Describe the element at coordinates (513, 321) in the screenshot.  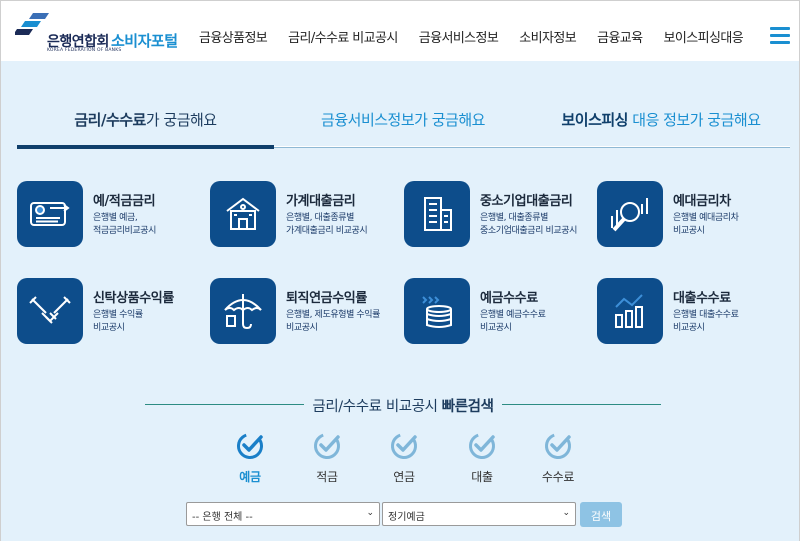
I see `card-description: 은행별 예금수수료 비교공시` at that location.